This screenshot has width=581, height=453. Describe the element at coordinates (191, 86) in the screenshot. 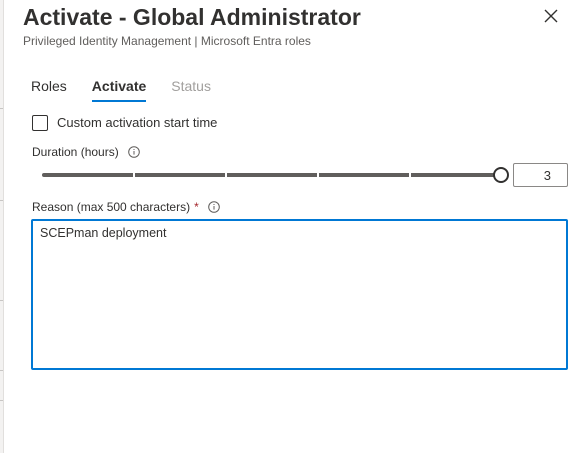

I see `tab-status: Status` at that location.